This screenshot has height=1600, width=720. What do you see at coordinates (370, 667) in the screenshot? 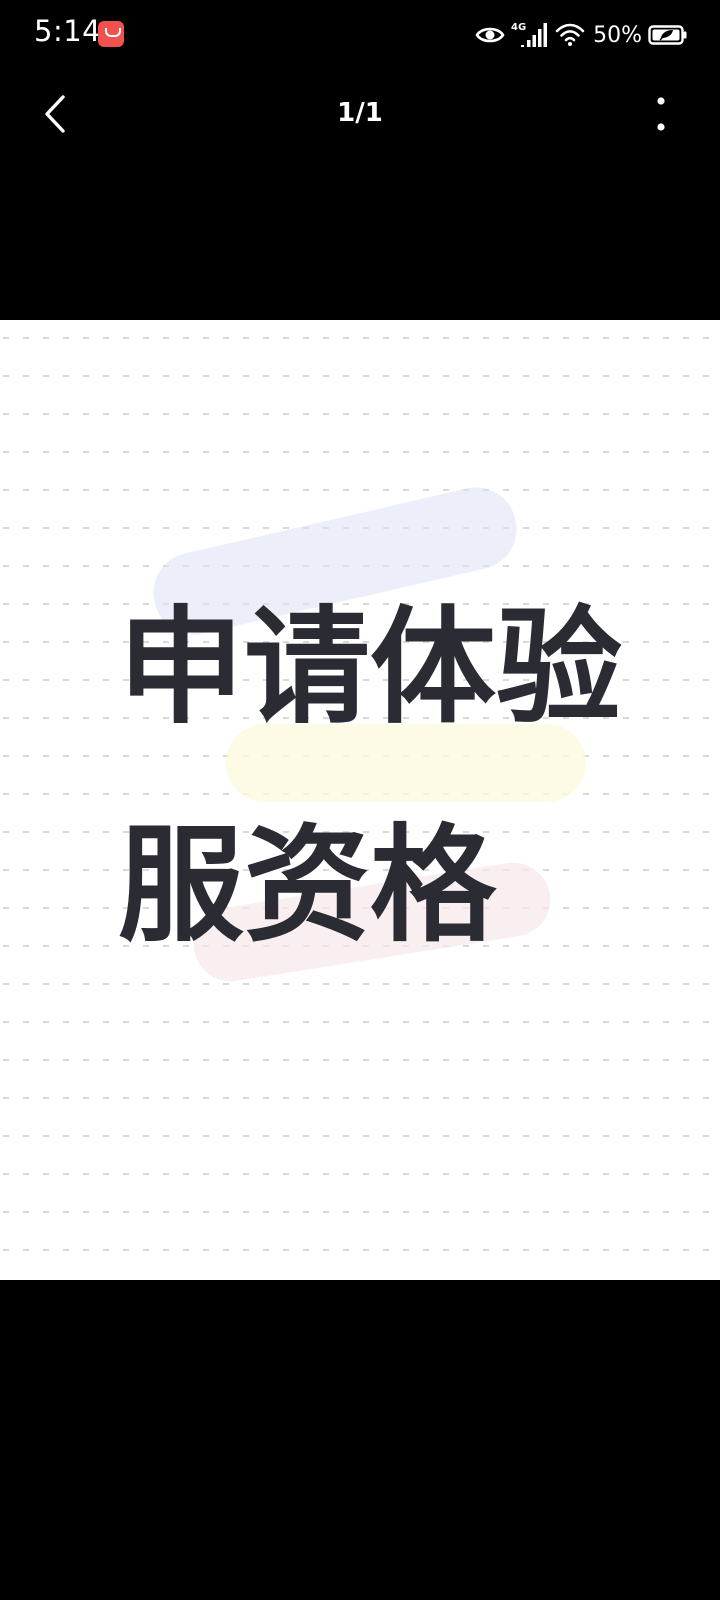
I see `headline-line-1: 申请体验` at bounding box center [370, 667].